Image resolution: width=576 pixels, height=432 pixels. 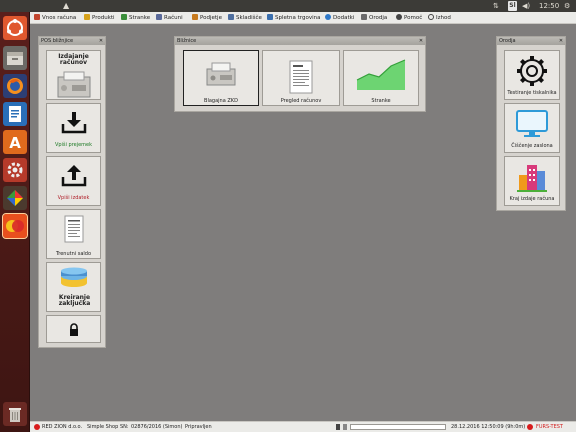 What do you see at coordinates (73, 59) in the screenshot?
I see `button-label: Izdajanje računov` at bounding box center [73, 59].